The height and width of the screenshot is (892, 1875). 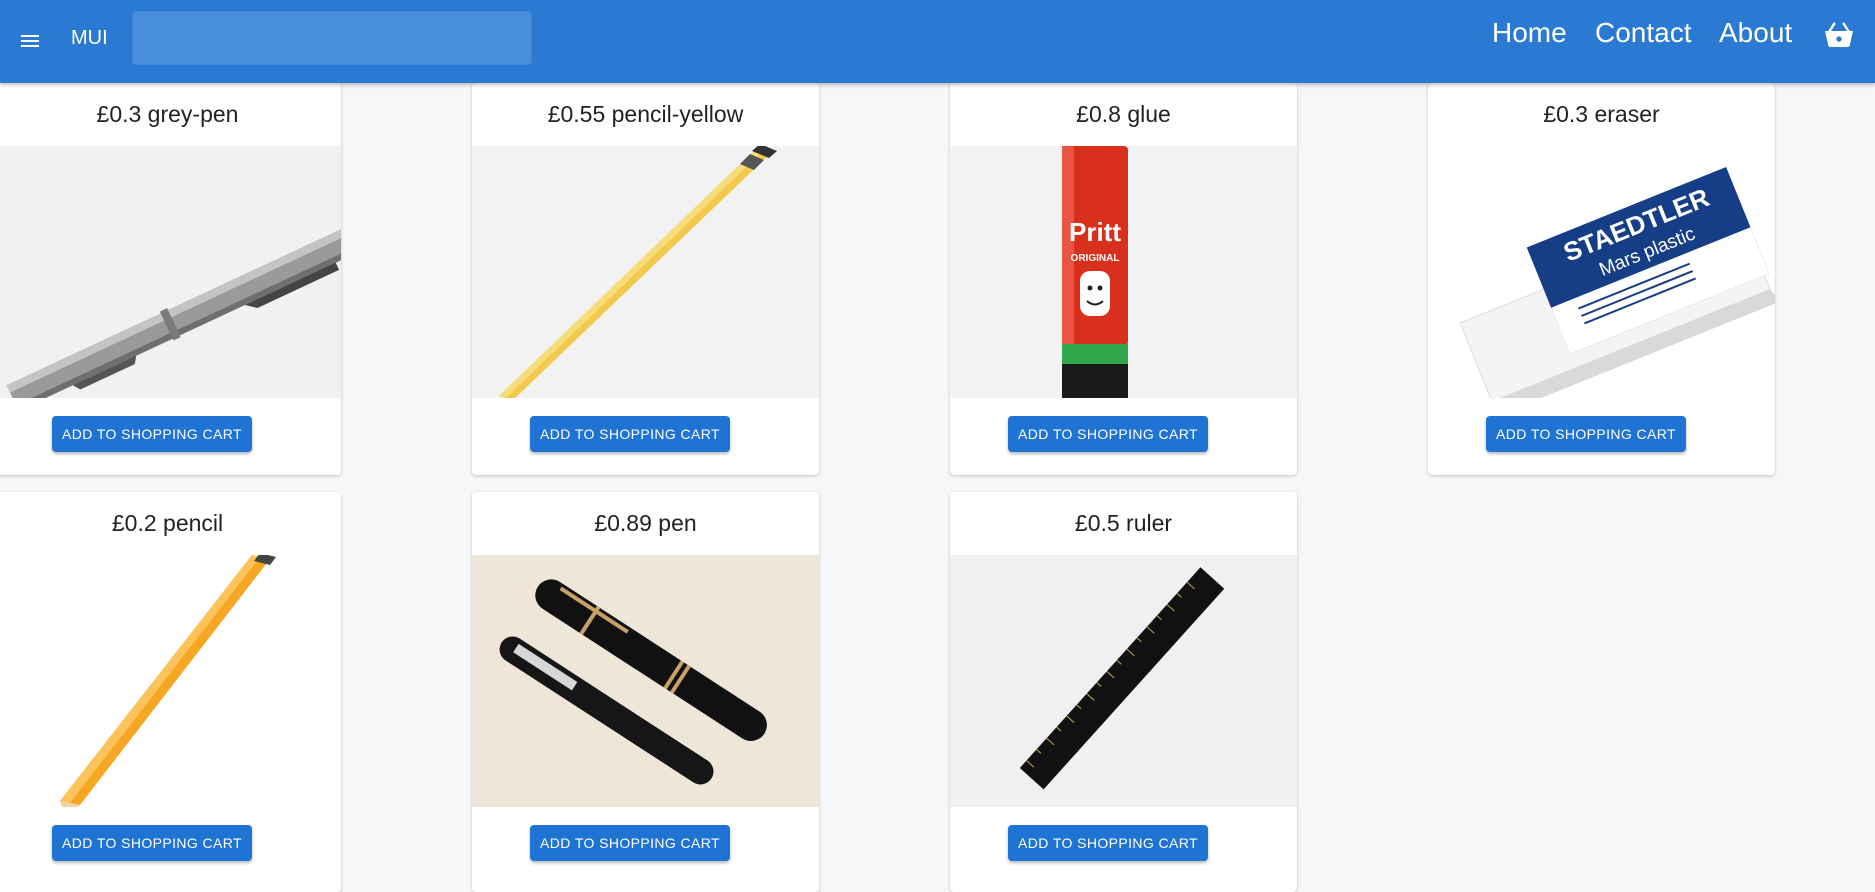 What do you see at coordinates (167, 523) in the screenshot?
I see `product-title: £0.2 pencil` at bounding box center [167, 523].